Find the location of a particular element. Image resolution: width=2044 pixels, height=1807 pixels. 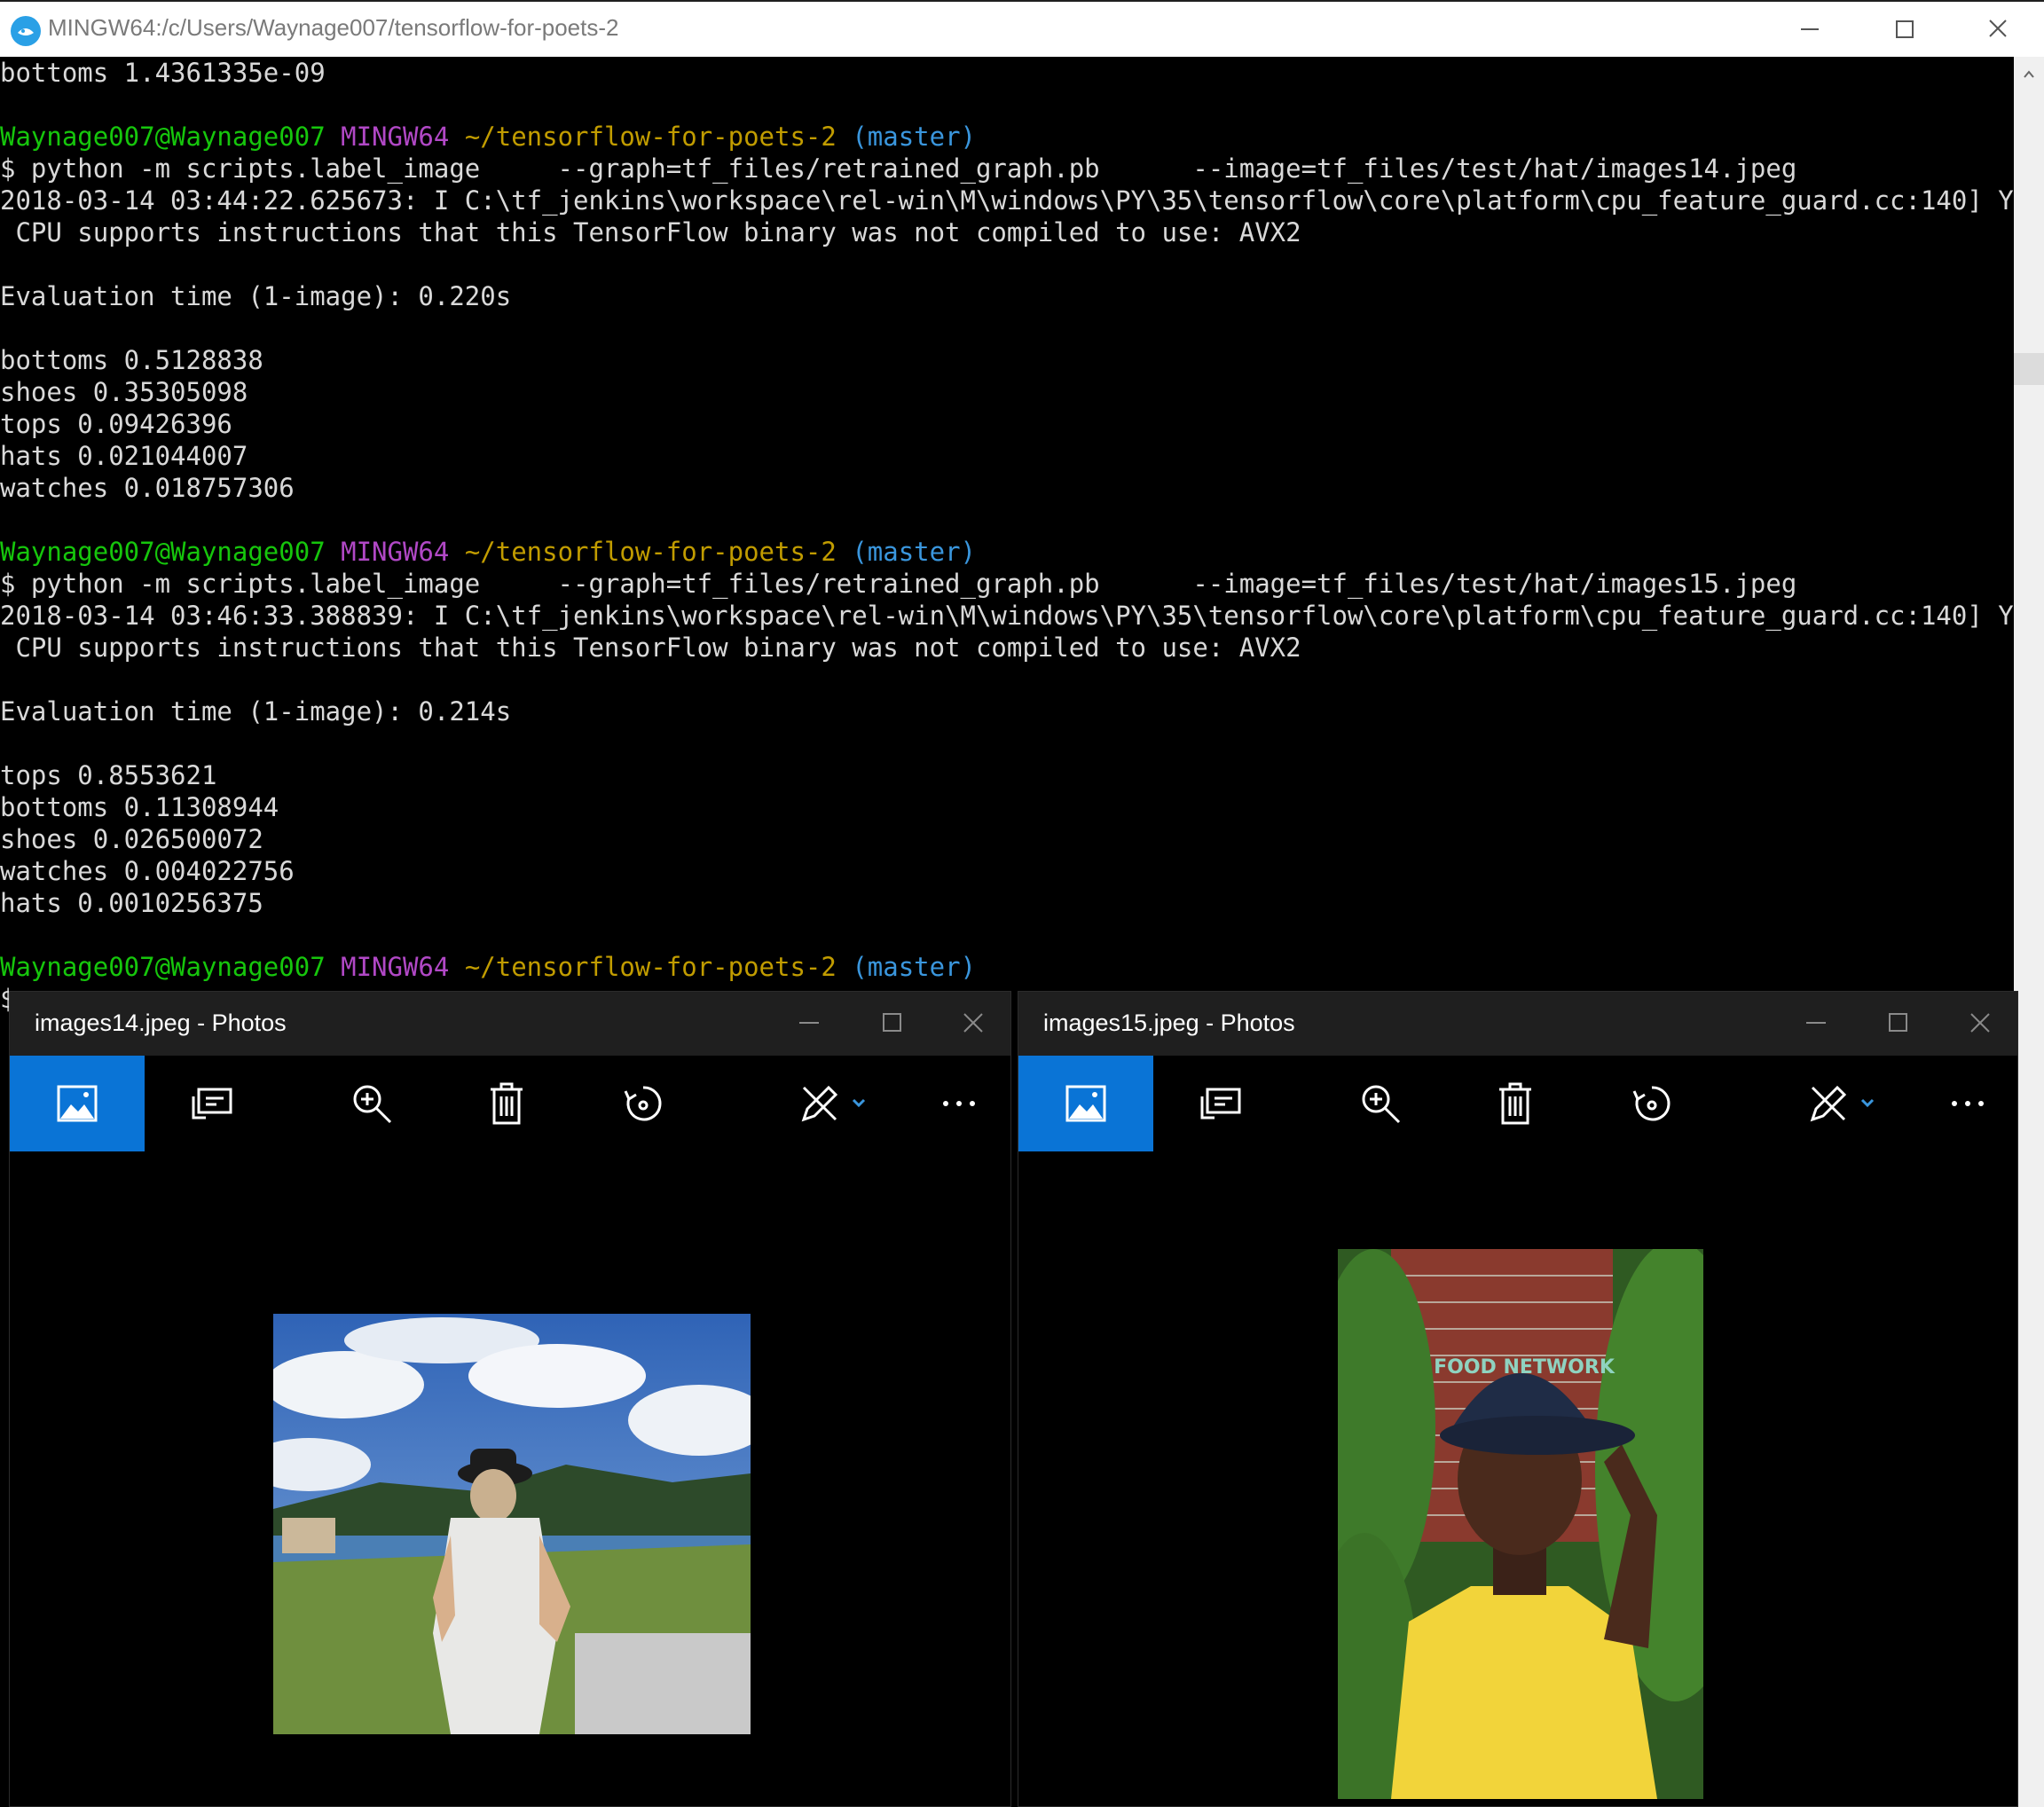

terminal-output-line: hats 0.021044007 is located at coordinates (124, 456).